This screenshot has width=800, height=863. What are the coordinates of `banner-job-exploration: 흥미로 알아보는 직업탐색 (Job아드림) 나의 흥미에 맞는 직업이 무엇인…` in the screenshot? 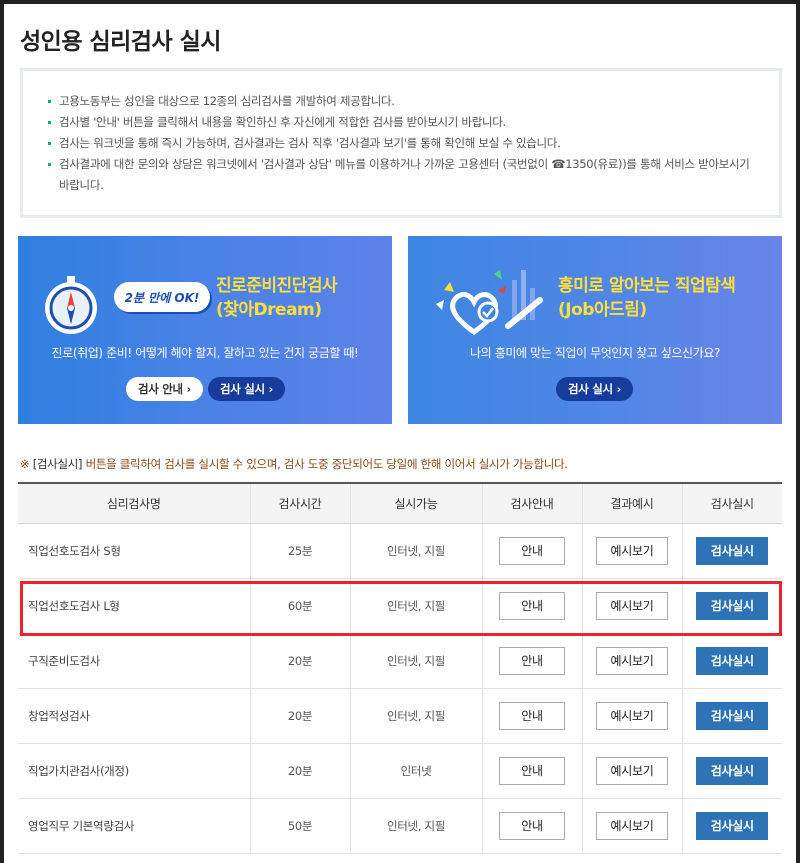 It's located at (595, 330).